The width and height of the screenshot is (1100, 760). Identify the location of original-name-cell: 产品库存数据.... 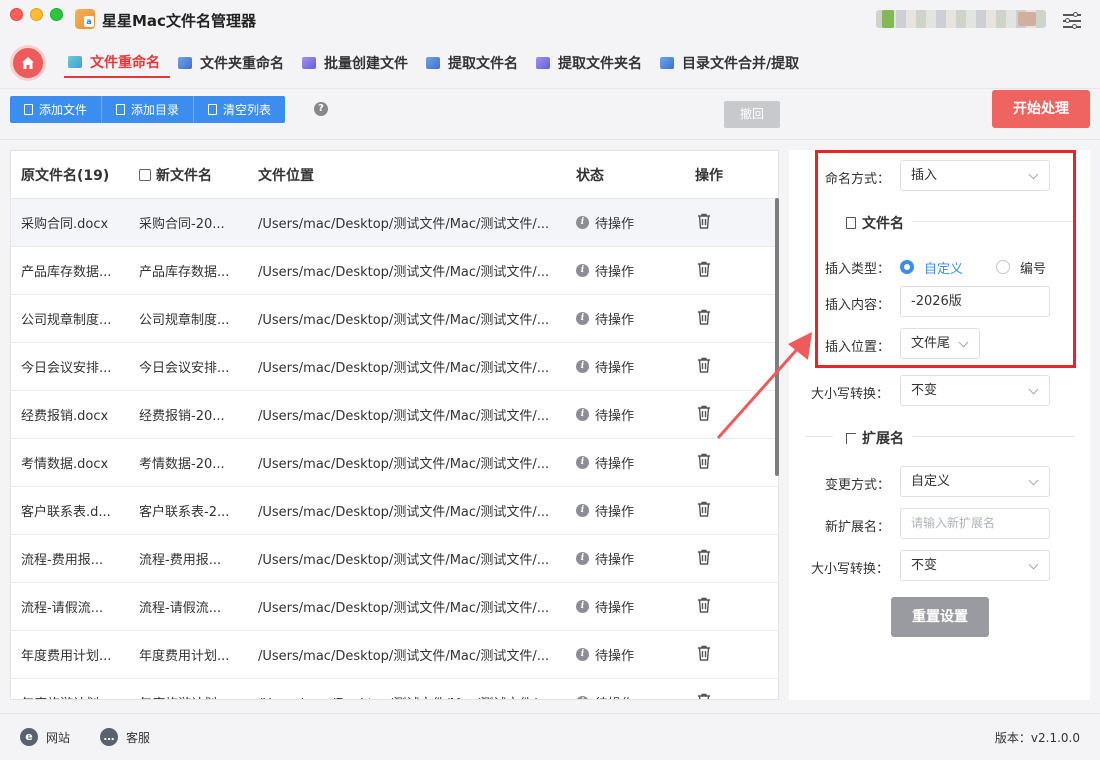
(66, 272).